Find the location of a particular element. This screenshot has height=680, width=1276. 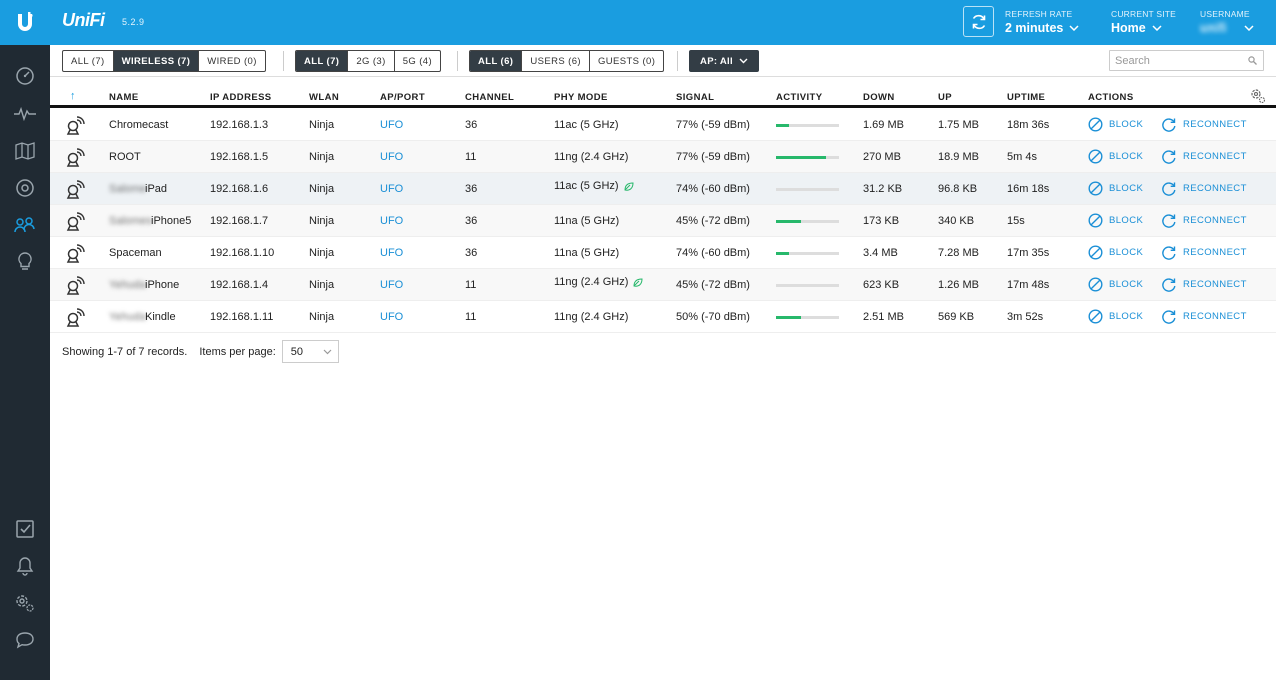

client-phy-mode: 11ng (2.4 GHz) is located at coordinates (591, 317).